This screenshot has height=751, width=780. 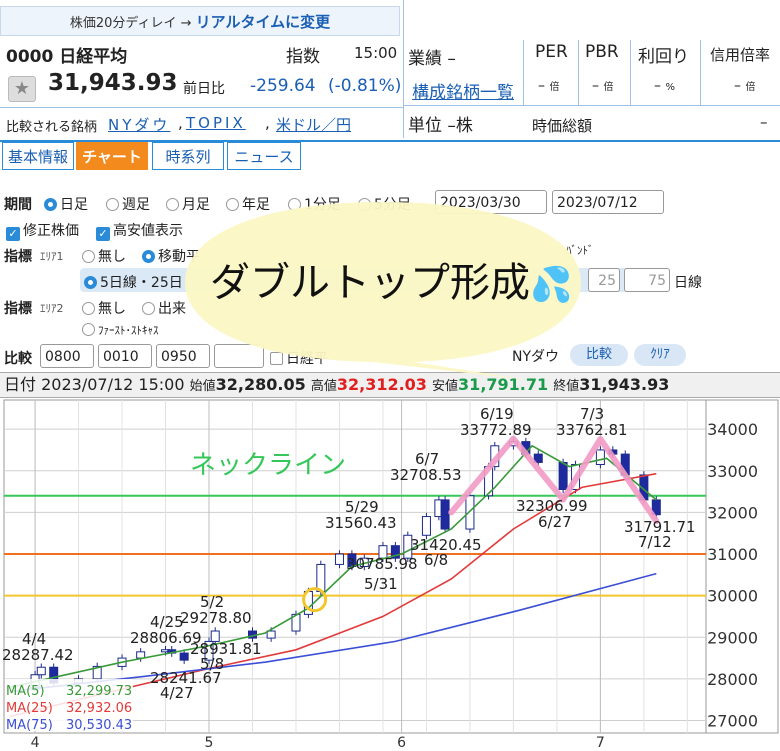 What do you see at coordinates (18, 257) in the screenshot?
I see `indicator-label-1: 指標` at bounding box center [18, 257].